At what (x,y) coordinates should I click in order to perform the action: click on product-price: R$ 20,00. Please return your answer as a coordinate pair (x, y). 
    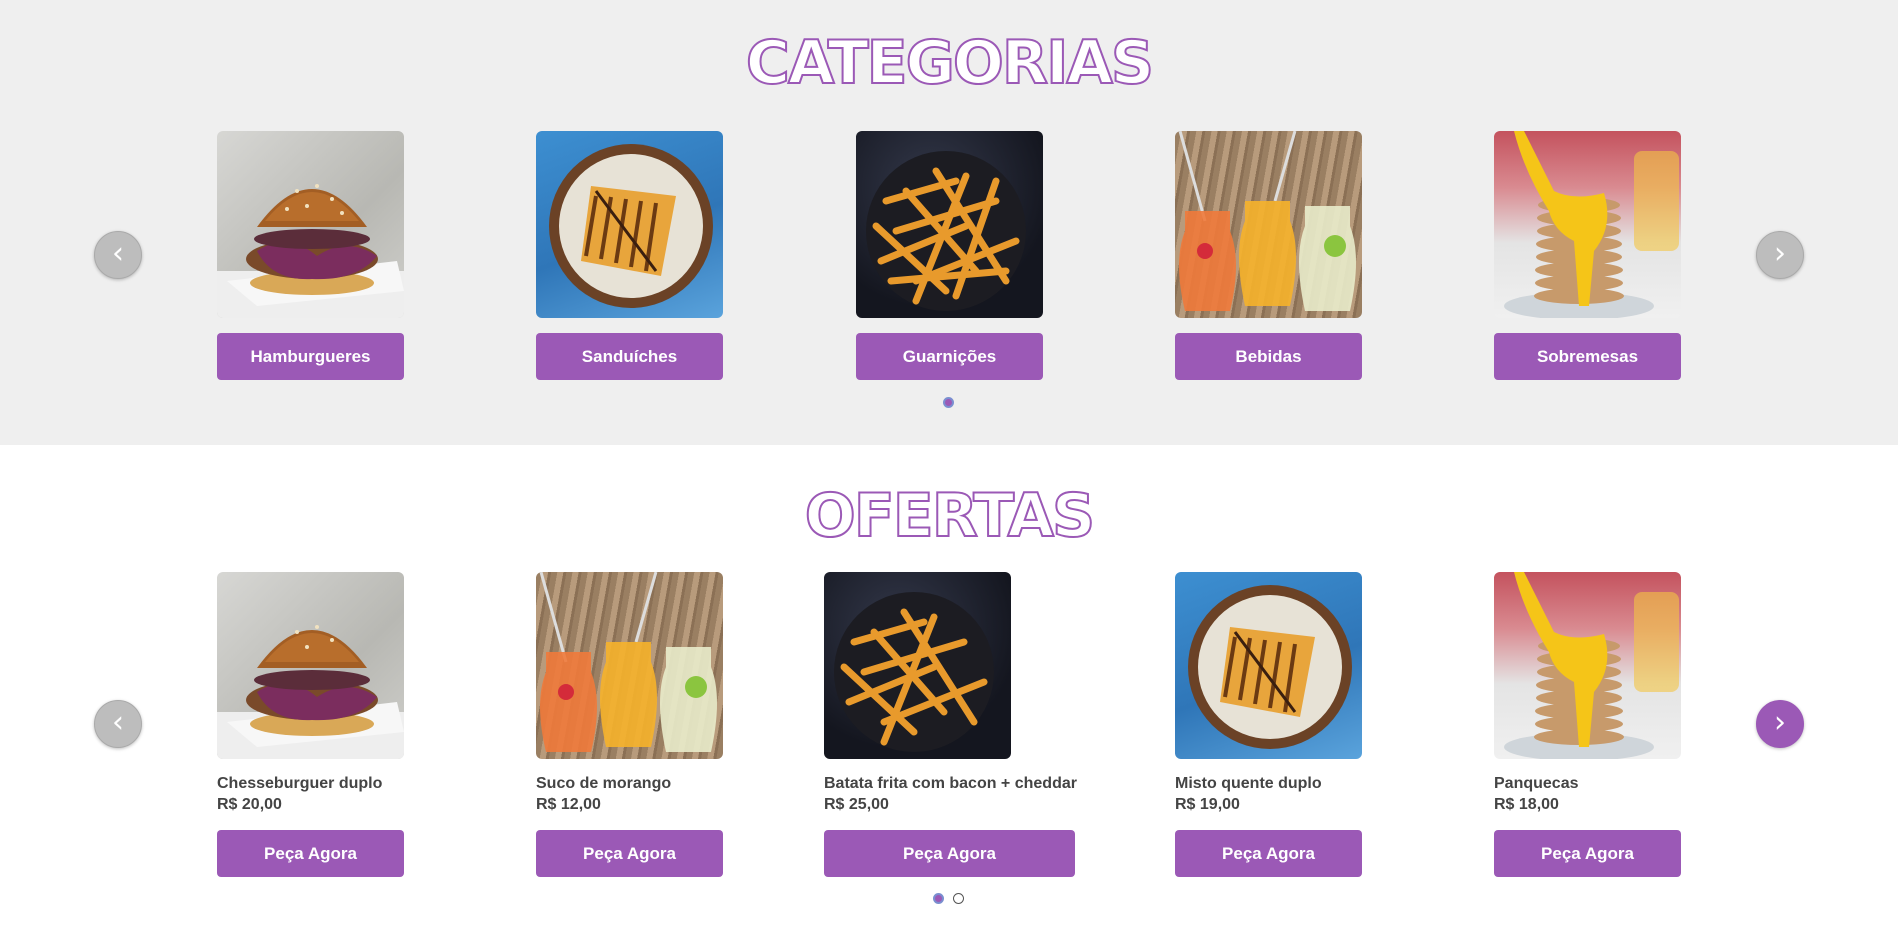
    Looking at the image, I should click on (249, 804).